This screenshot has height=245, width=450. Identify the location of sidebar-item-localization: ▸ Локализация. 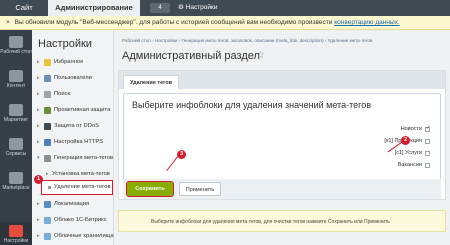
(73, 204).